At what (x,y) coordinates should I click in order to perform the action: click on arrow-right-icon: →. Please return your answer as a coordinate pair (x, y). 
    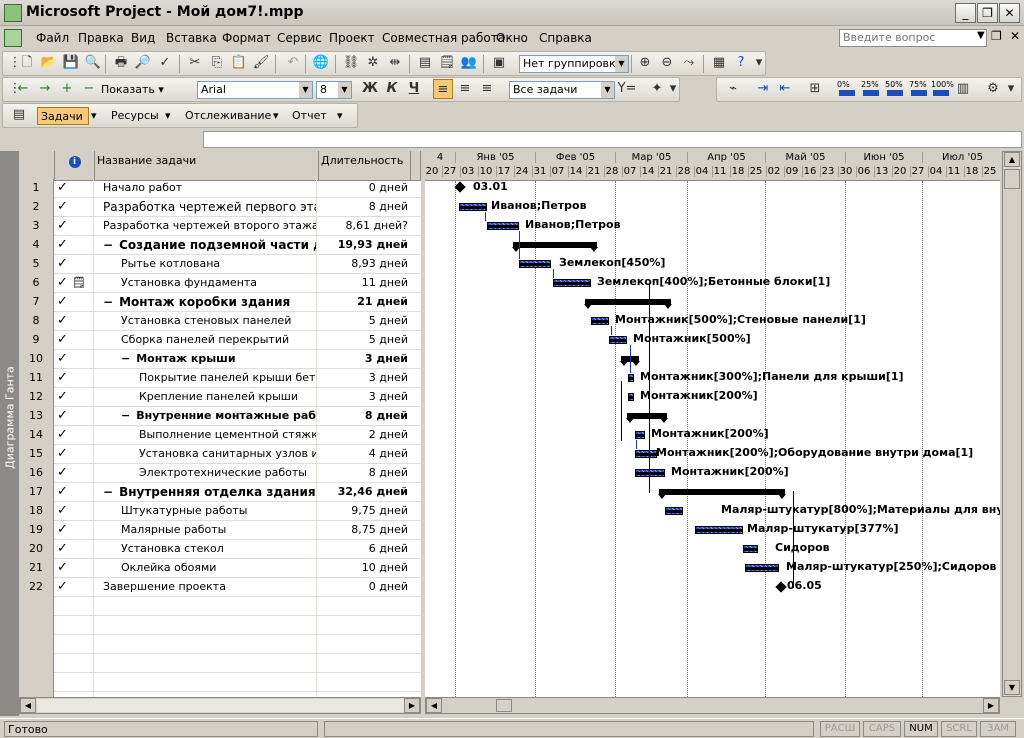
    Looking at the image, I should click on (45, 89).